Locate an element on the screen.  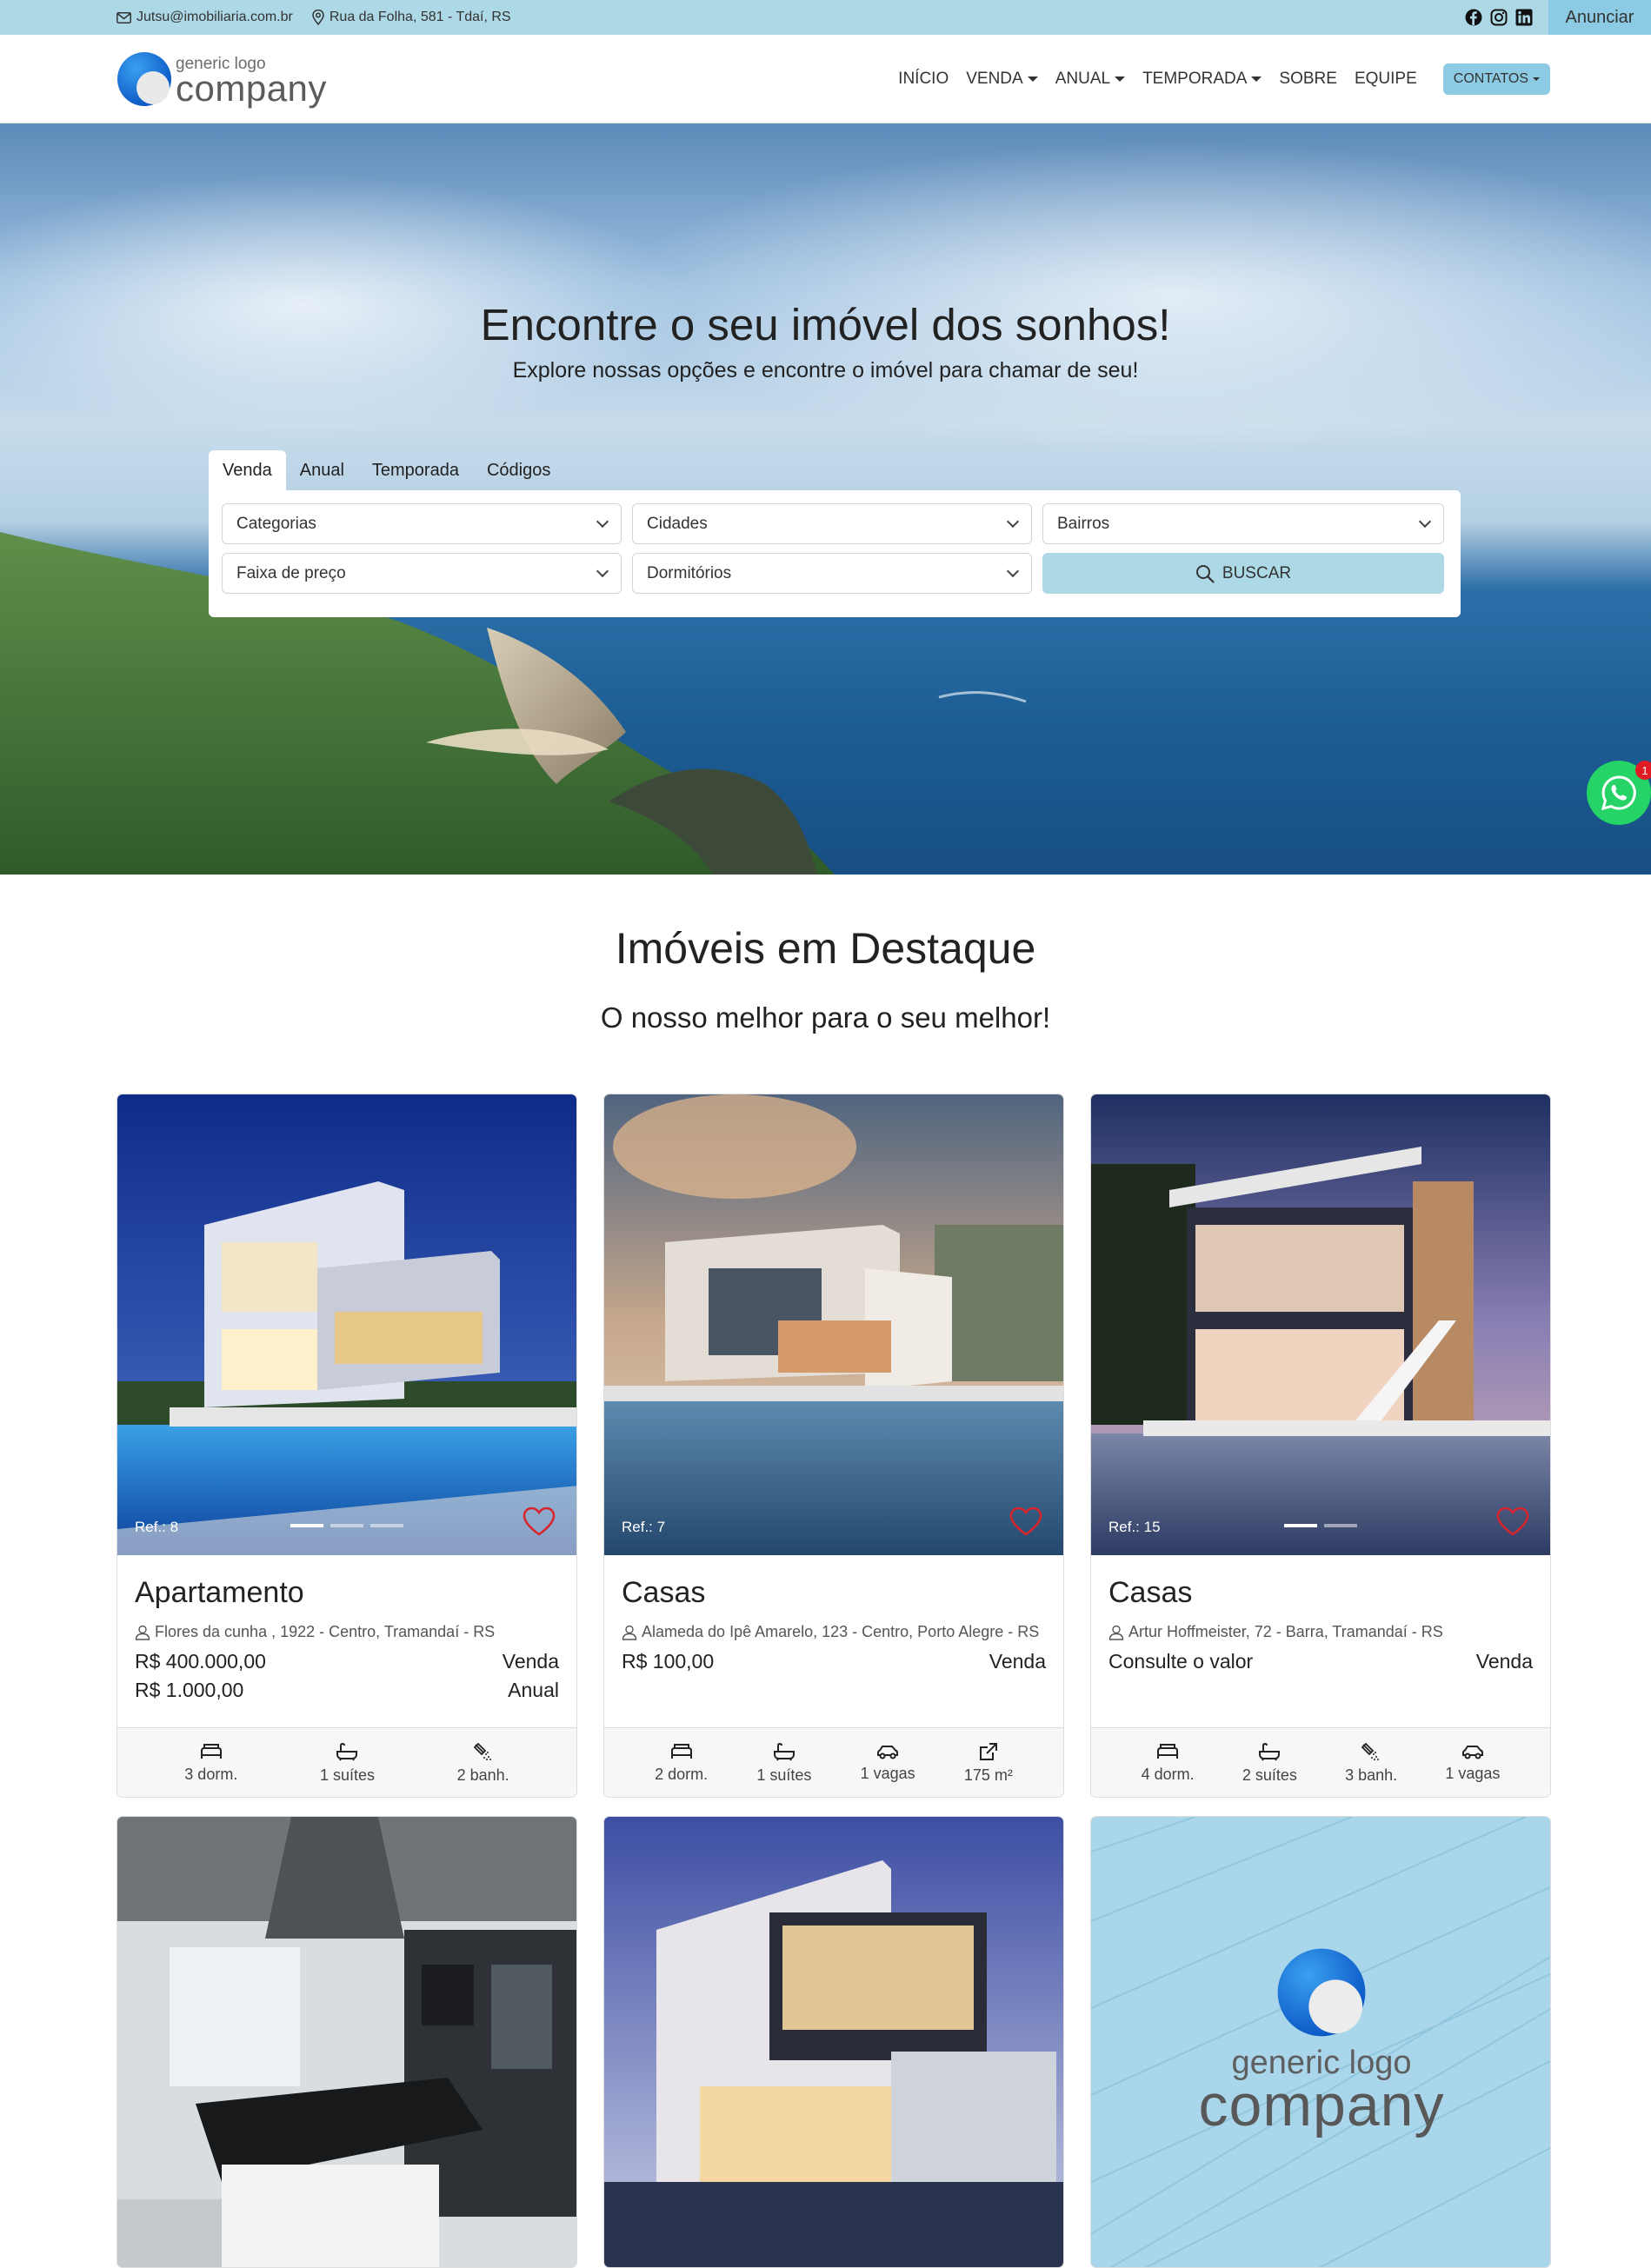
contatos-dropdown: CONTATOS is located at coordinates (1496, 79).